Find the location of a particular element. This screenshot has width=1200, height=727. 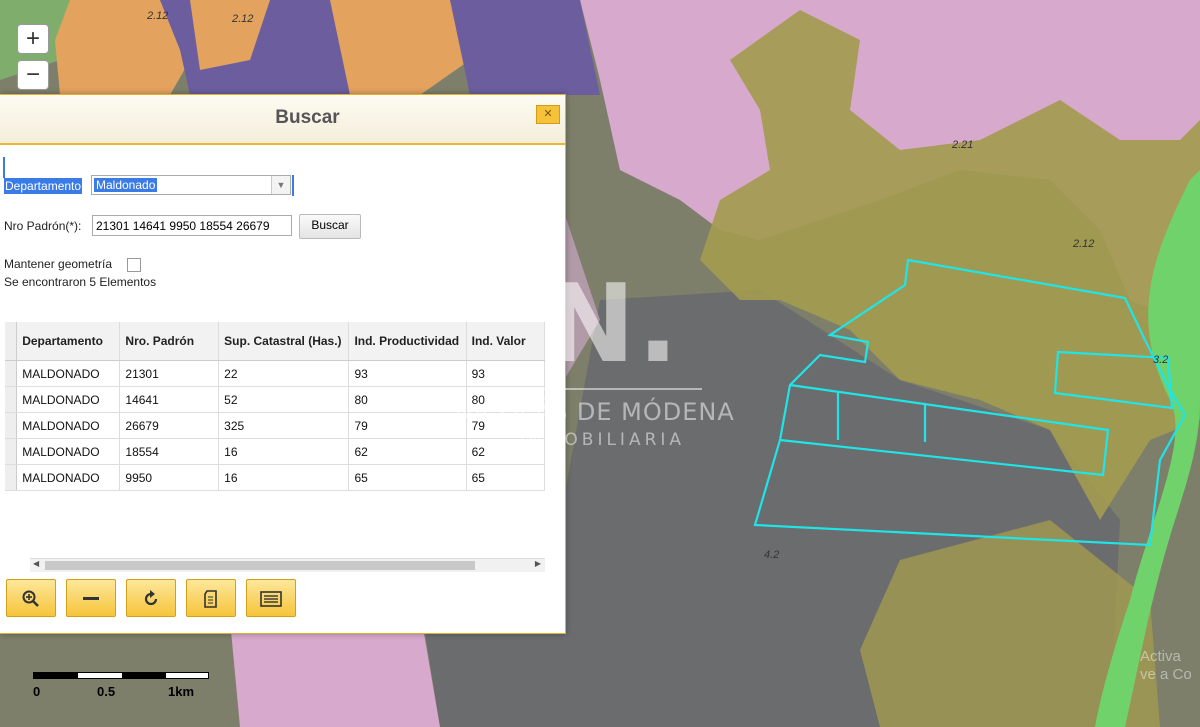

table-row: MALDONADO 9950 16 65 65 is located at coordinates (275, 477).